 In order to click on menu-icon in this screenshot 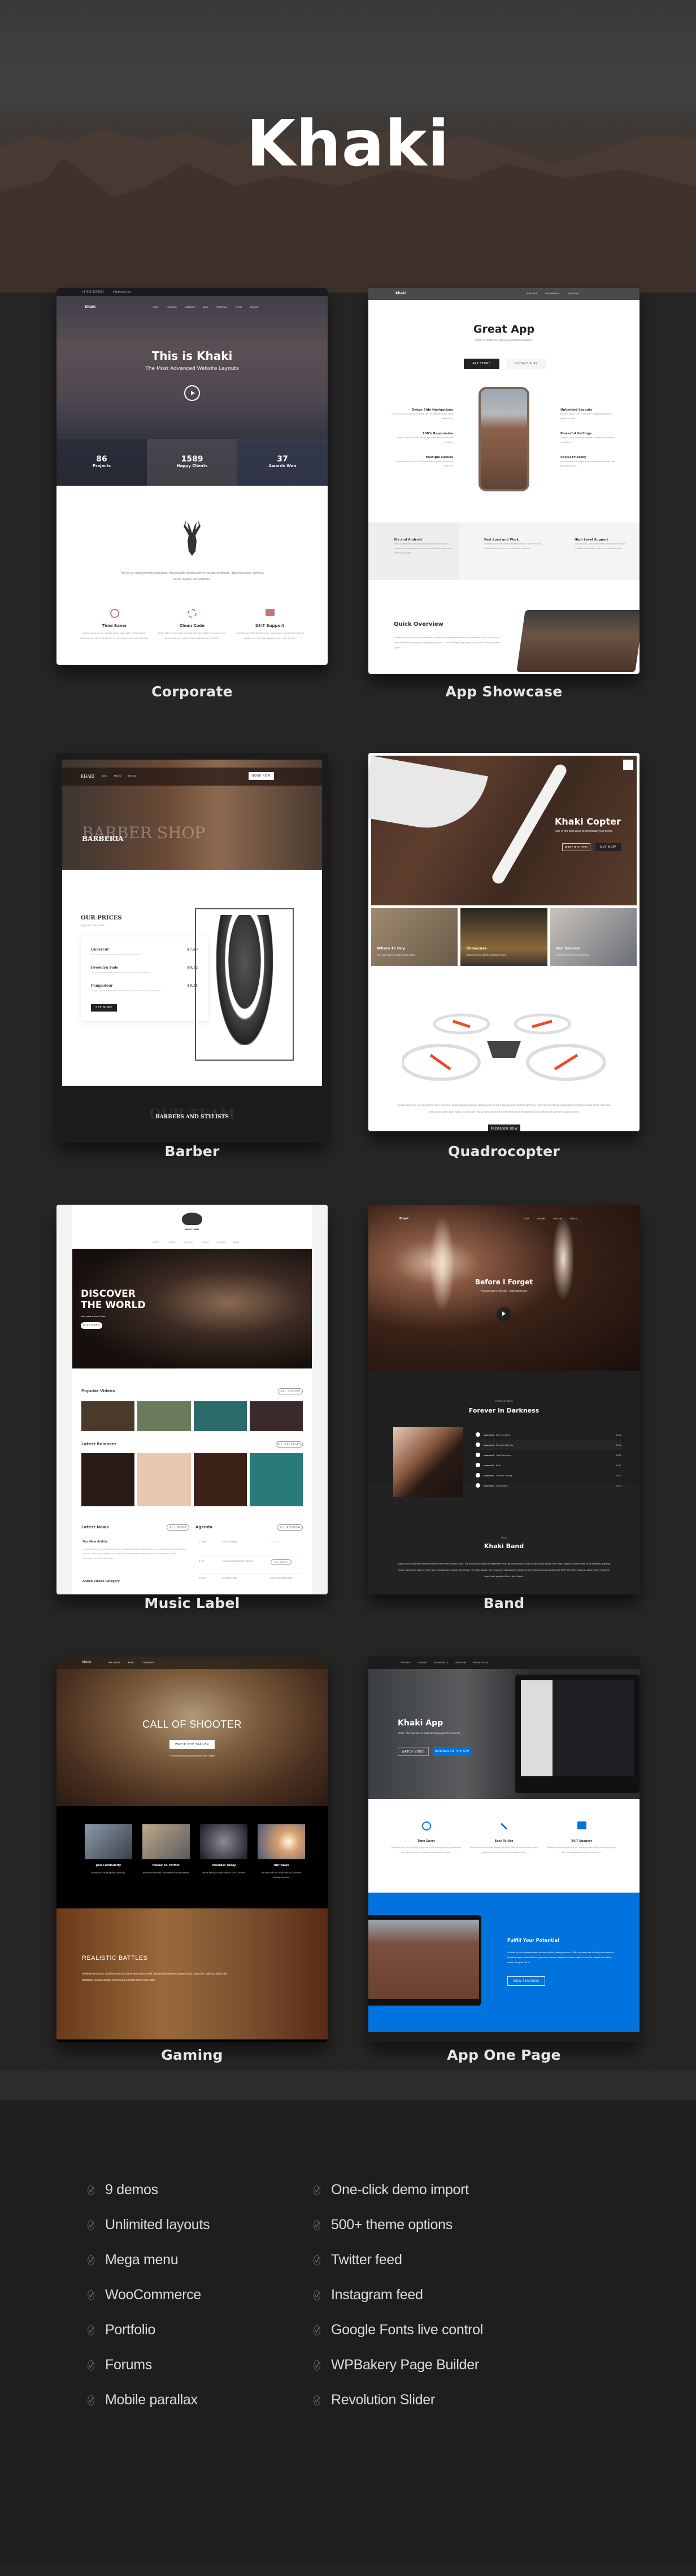, I will do `click(628, 765)`.